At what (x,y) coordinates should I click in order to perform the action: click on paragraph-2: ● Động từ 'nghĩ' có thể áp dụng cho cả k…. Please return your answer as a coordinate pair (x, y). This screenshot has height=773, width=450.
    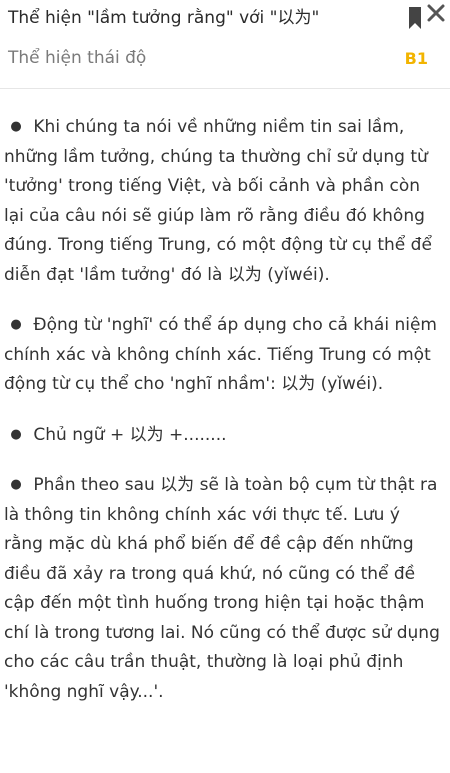
    Looking at the image, I should click on (225, 355).